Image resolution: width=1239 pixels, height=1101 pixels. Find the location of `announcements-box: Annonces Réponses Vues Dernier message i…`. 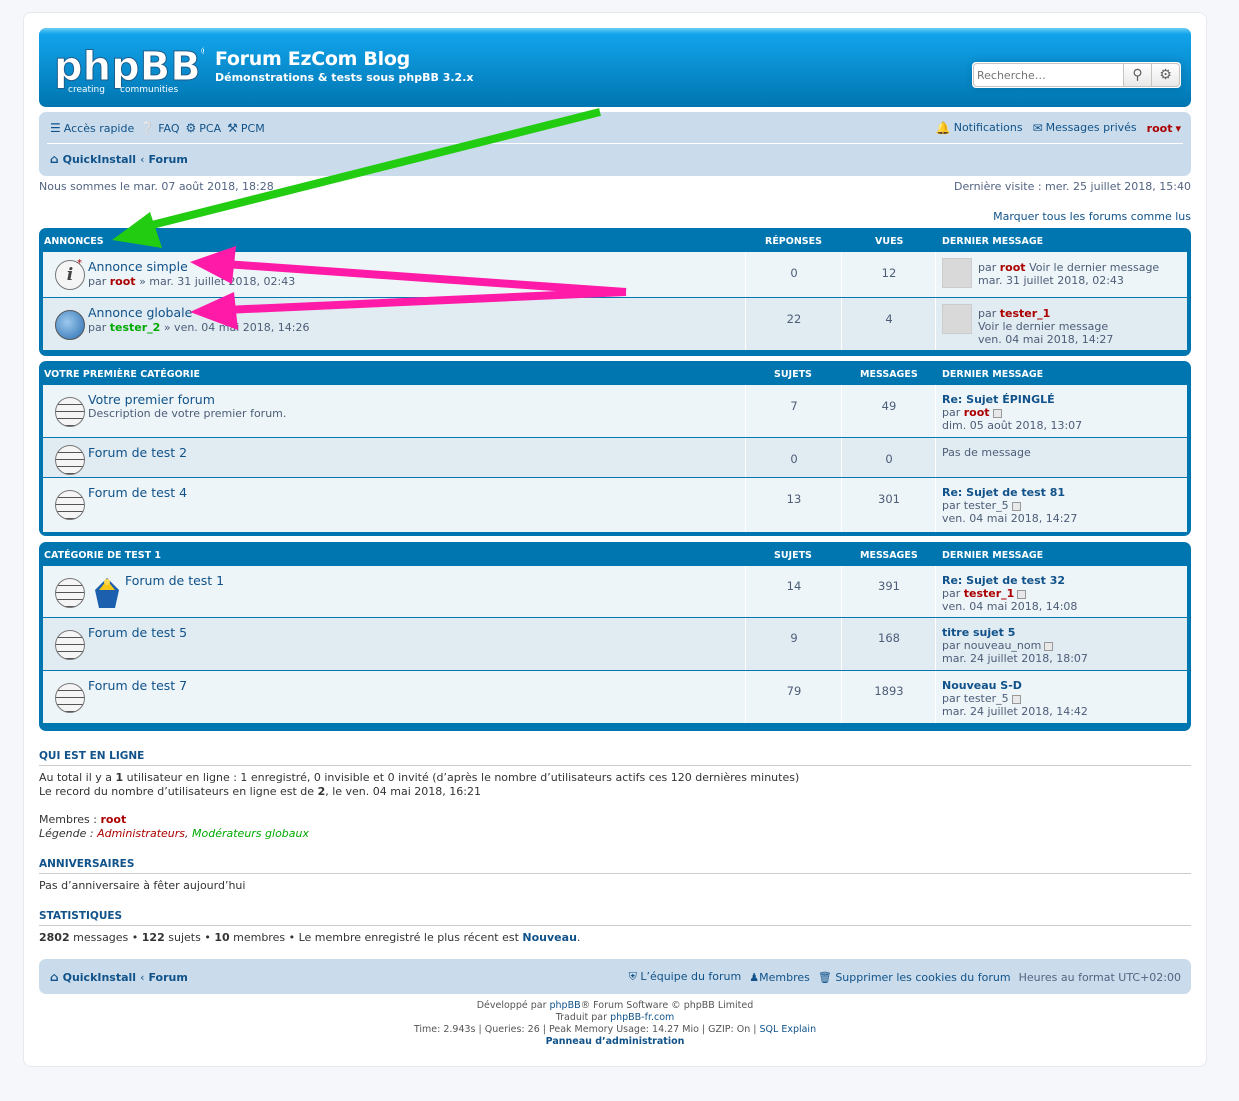

announcements-box: Annonces Réponses Vues Dernier message i… is located at coordinates (615, 292).